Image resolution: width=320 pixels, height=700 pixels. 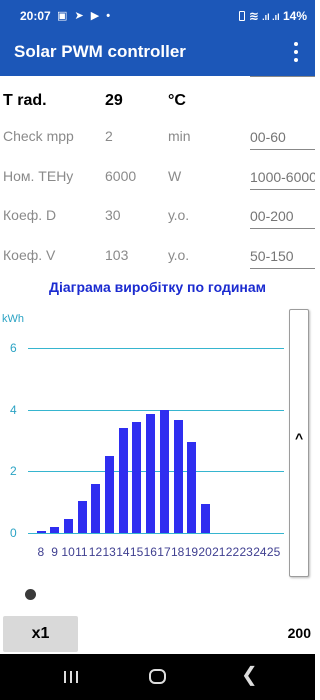 I want to click on more-vert-icon, so click(x=296, y=52).